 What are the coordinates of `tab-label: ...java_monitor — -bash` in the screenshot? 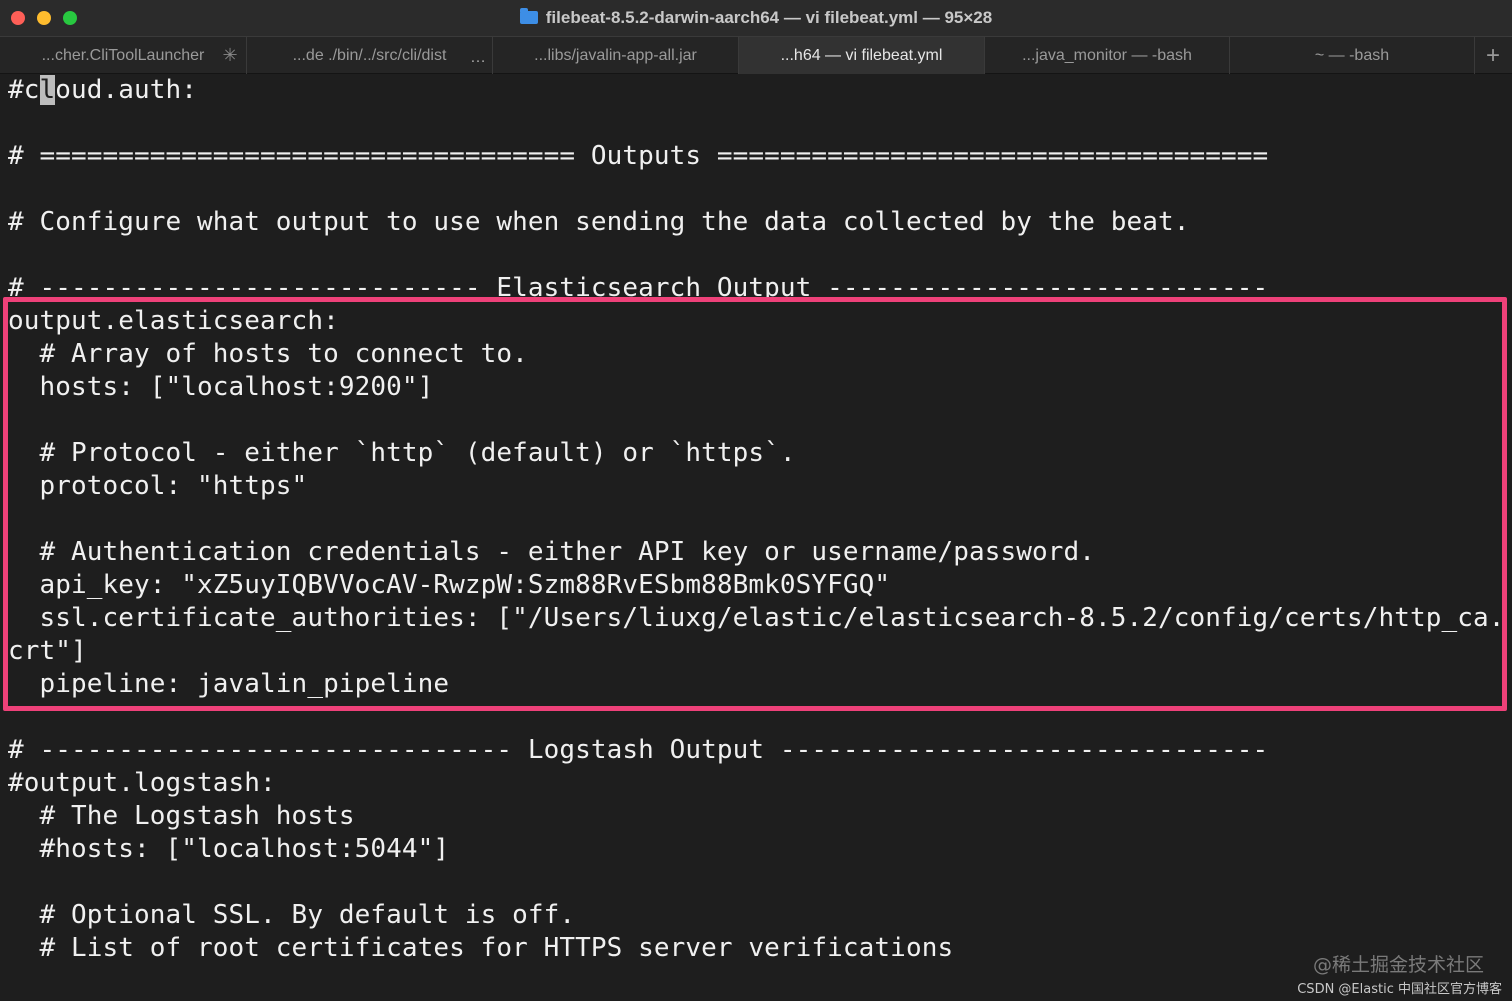 It's located at (1107, 55).